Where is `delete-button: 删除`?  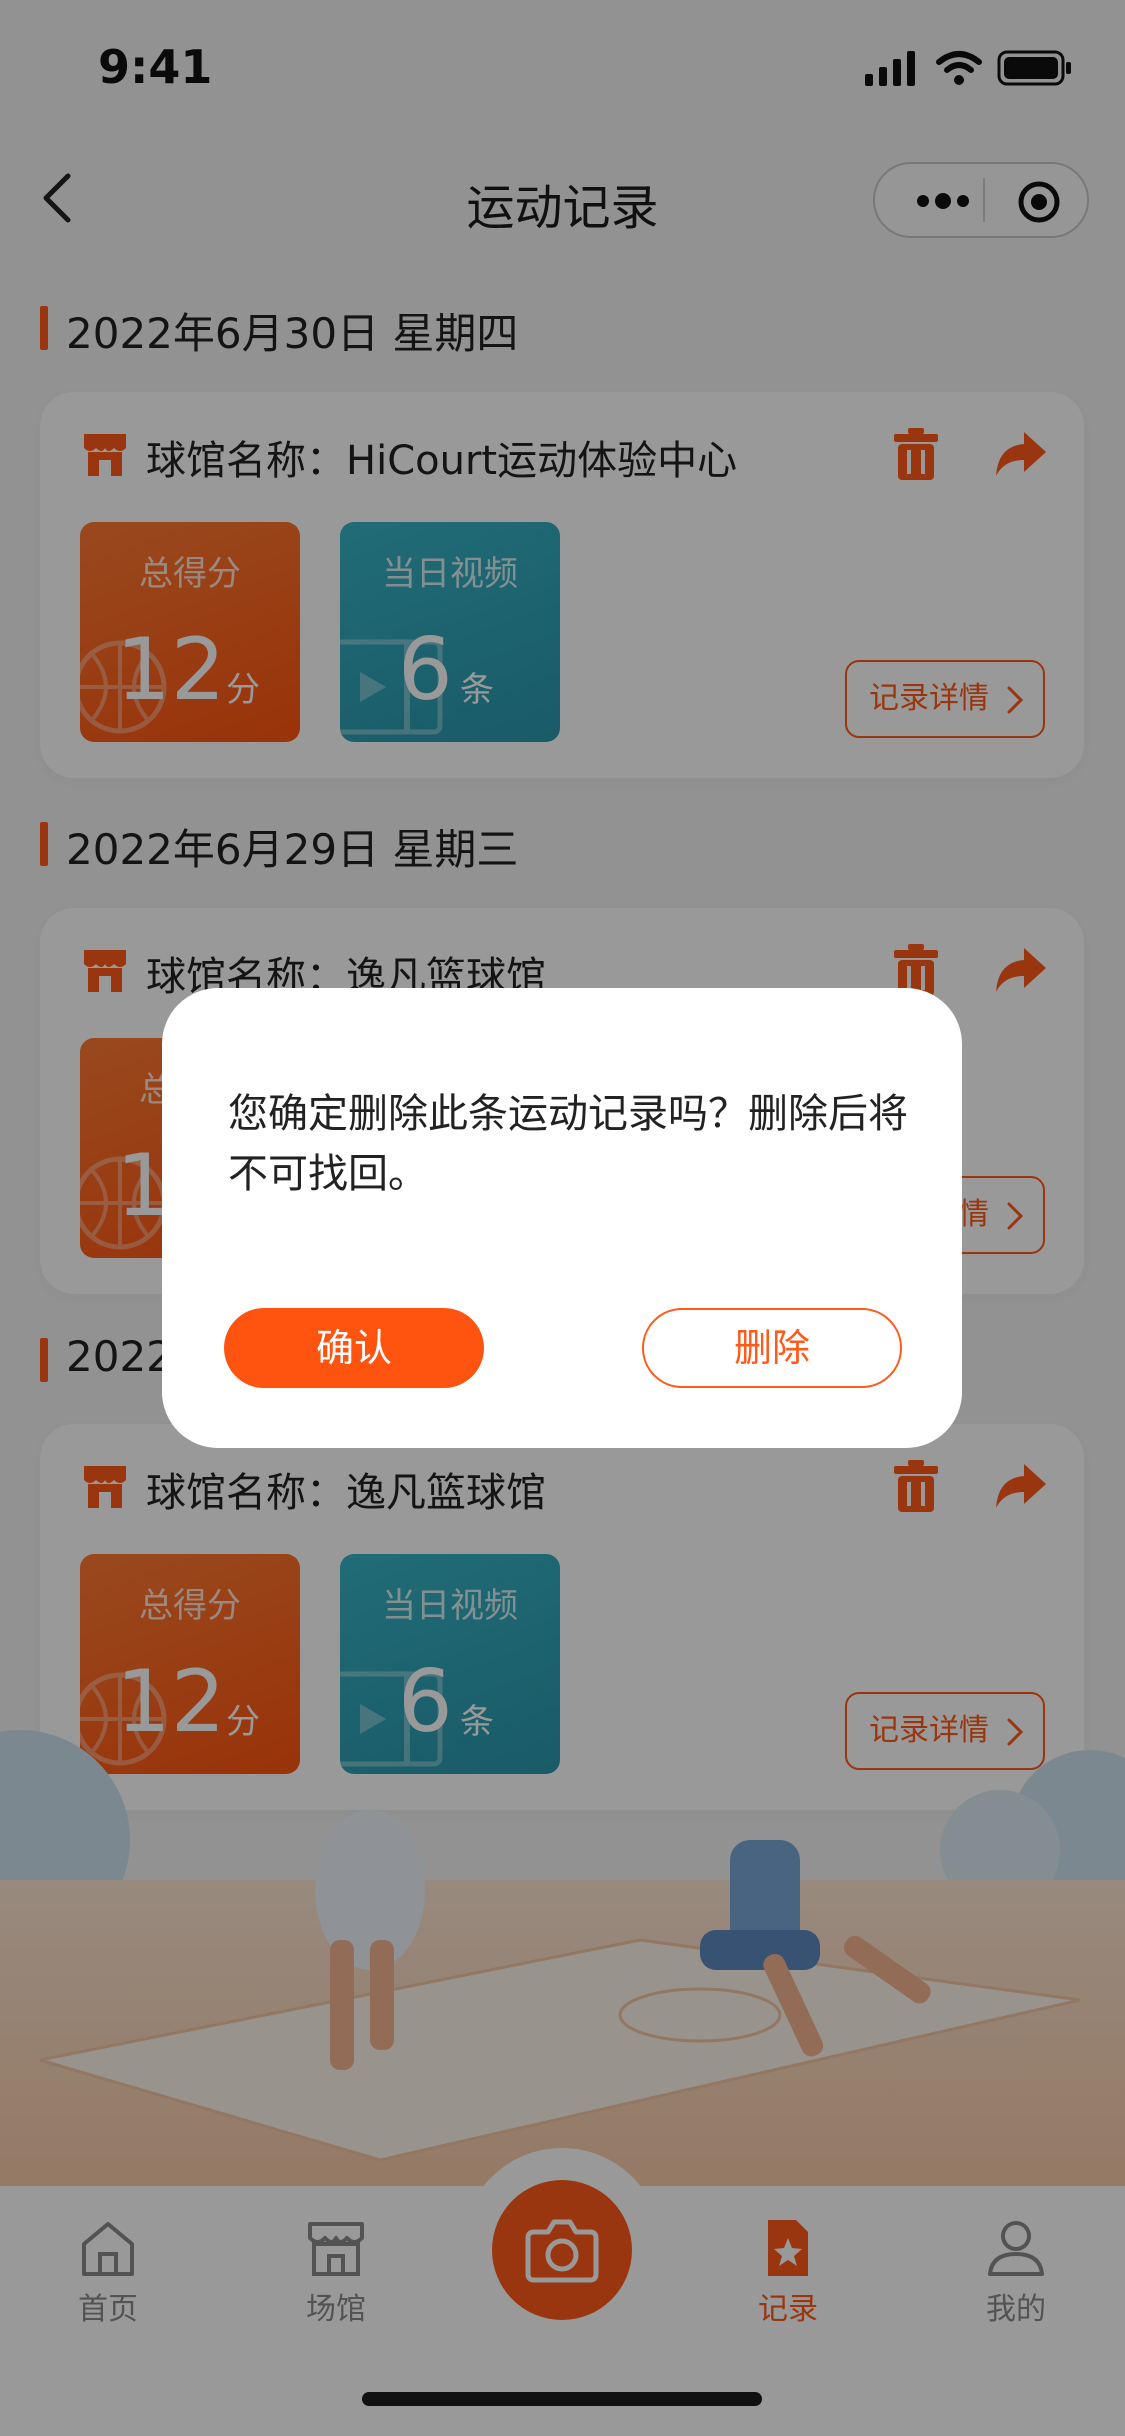
delete-button: 删除 is located at coordinates (772, 1348).